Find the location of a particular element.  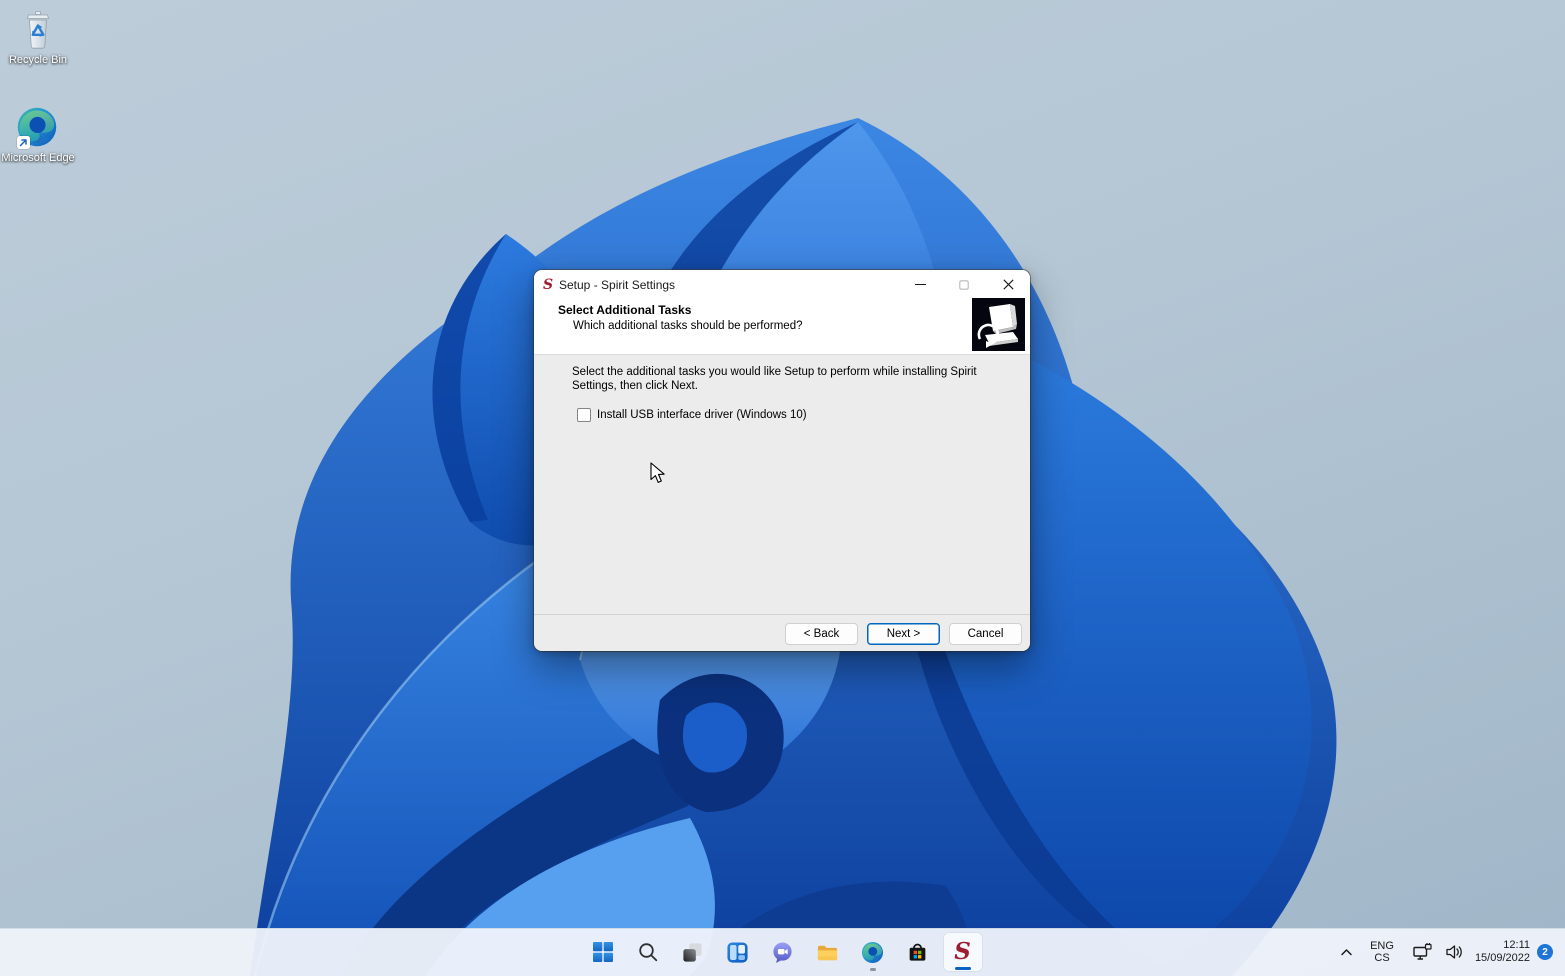

shortcut-arrow-icon is located at coordinates (23, 142).